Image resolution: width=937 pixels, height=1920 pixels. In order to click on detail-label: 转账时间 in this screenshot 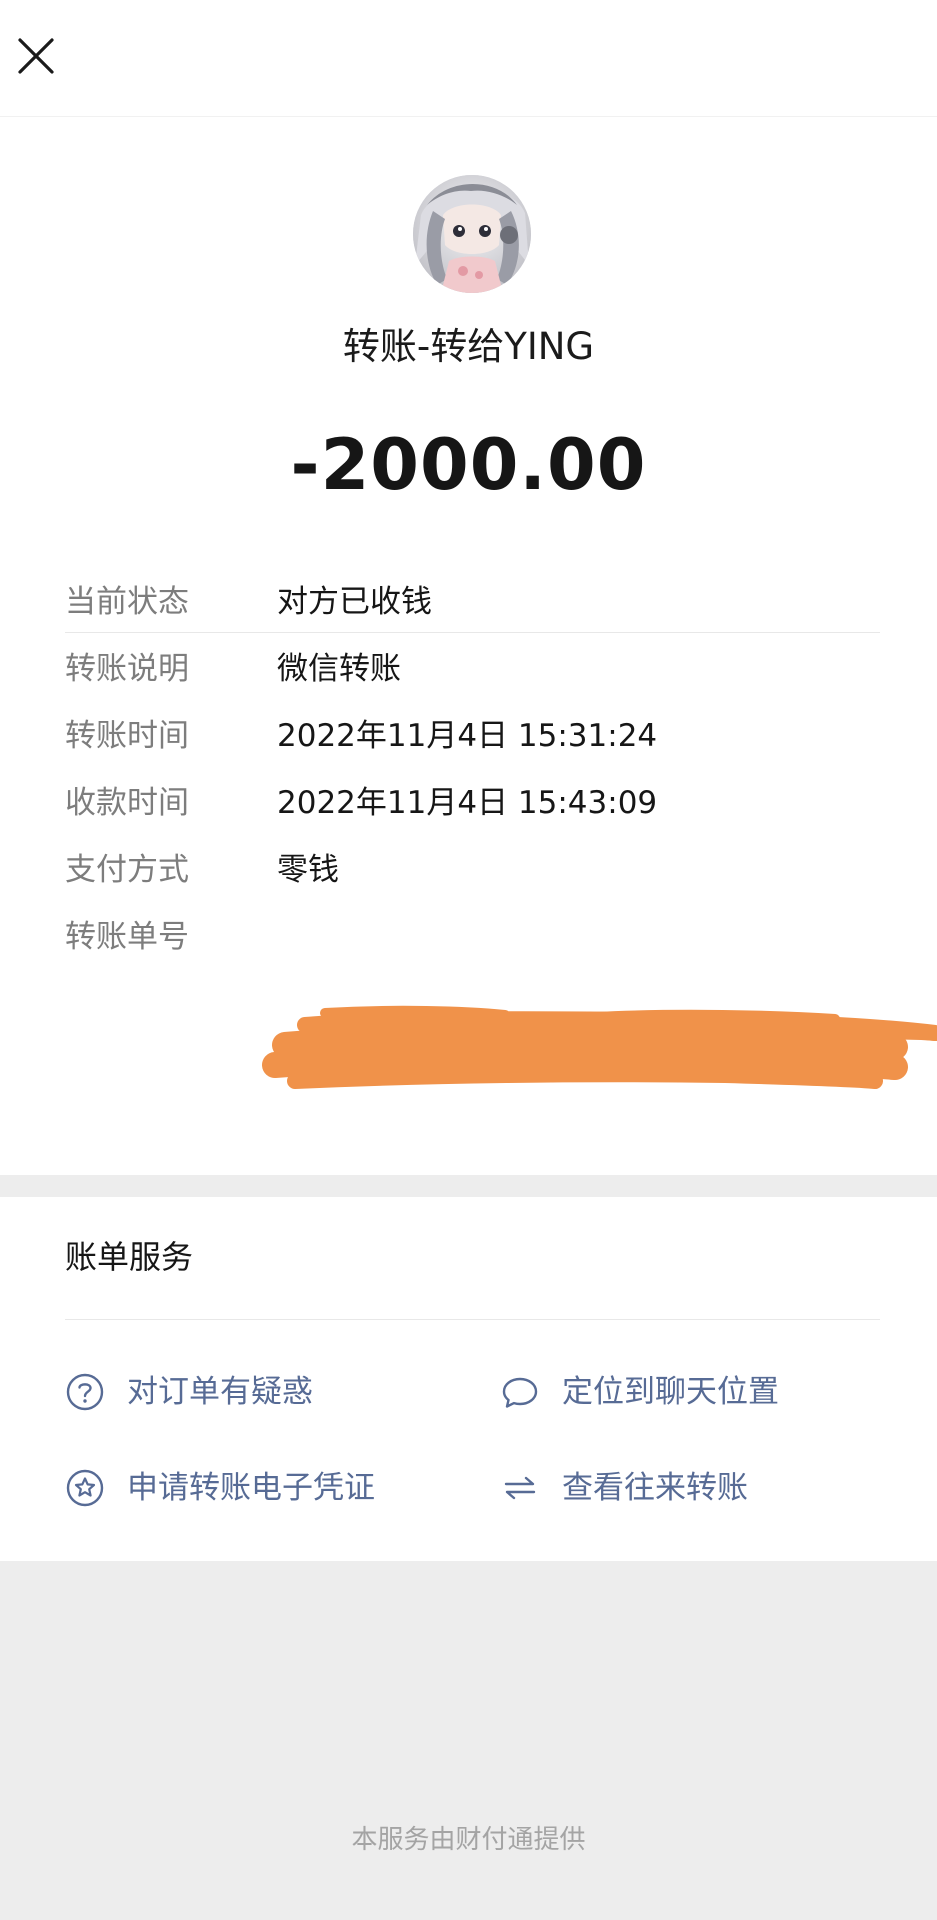, I will do `click(127, 736)`.